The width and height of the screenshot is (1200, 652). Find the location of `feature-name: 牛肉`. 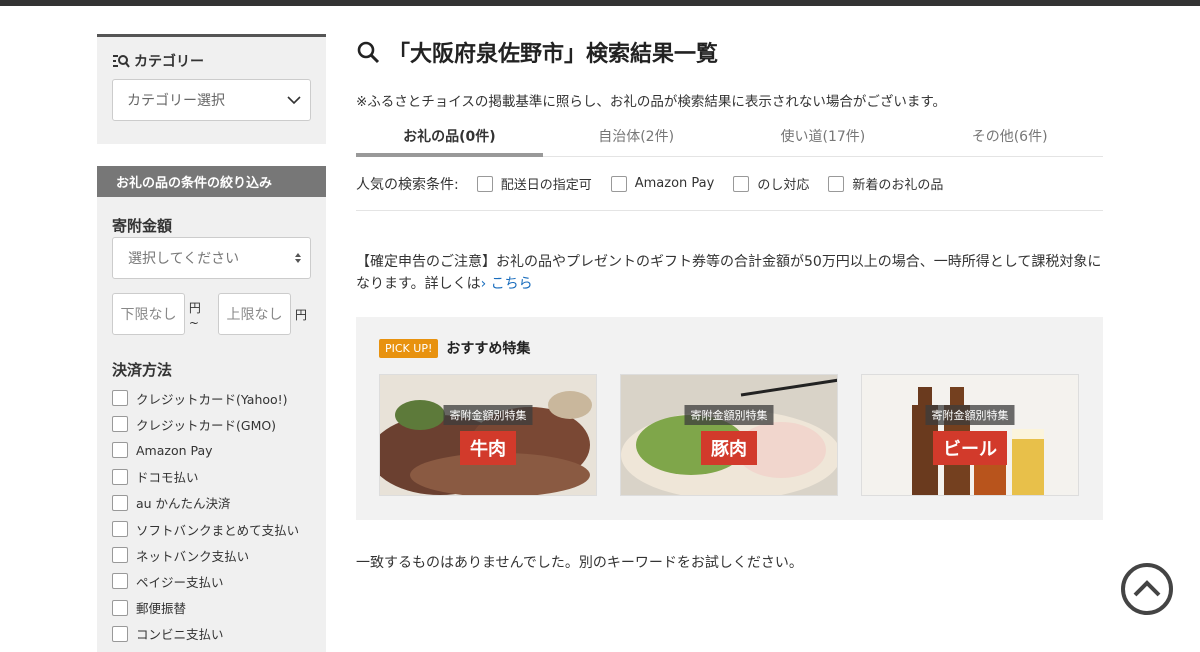

feature-name: 牛肉 is located at coordinates (488, 448).